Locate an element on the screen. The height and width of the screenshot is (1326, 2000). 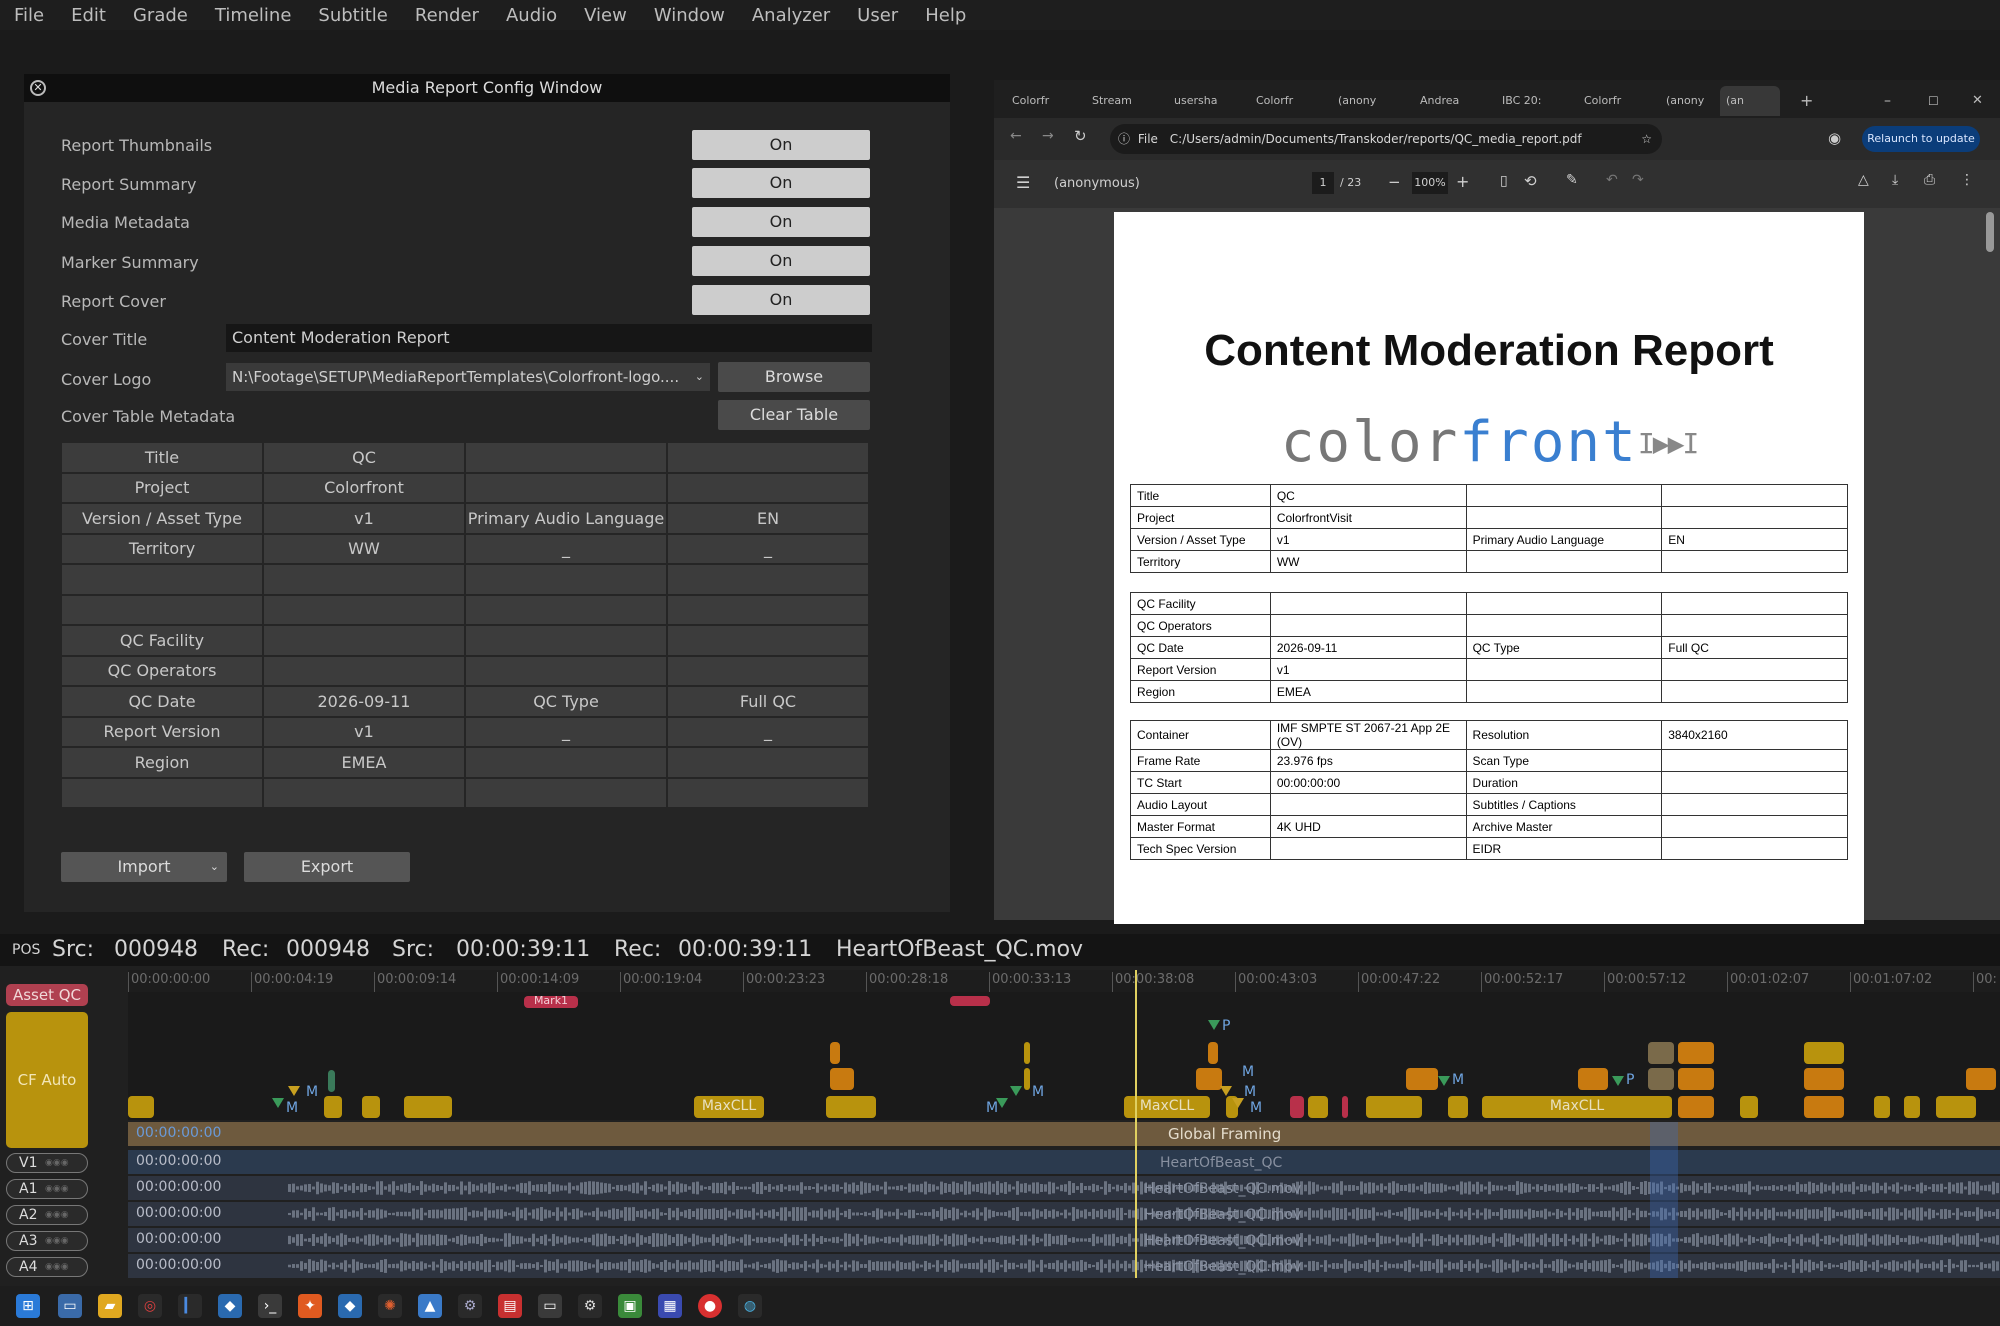
star-icon: ☆ is located at coordinates (1646, 139).